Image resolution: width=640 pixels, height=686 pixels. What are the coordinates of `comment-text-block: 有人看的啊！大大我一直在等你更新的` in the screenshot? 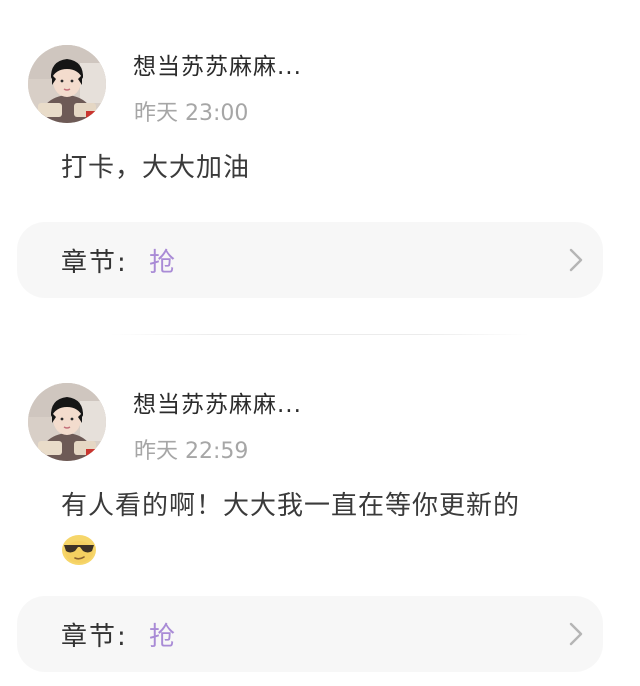 It's located at (331, 526).